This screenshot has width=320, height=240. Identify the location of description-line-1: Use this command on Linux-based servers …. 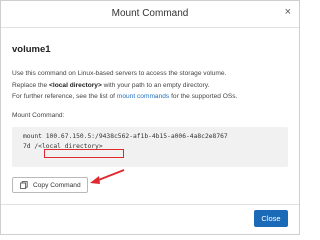
(119, 73).